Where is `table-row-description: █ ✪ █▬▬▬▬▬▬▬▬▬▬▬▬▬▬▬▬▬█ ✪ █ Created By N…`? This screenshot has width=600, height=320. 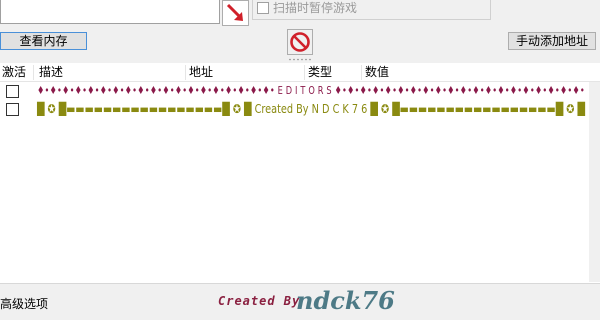 table-row-description: █ ✪ █▬▬▬▬▬▬▬▬▬▬▬▬▬▬▬▬▬█ ✪ █ Created By N… is located at coordinates (311, 109).